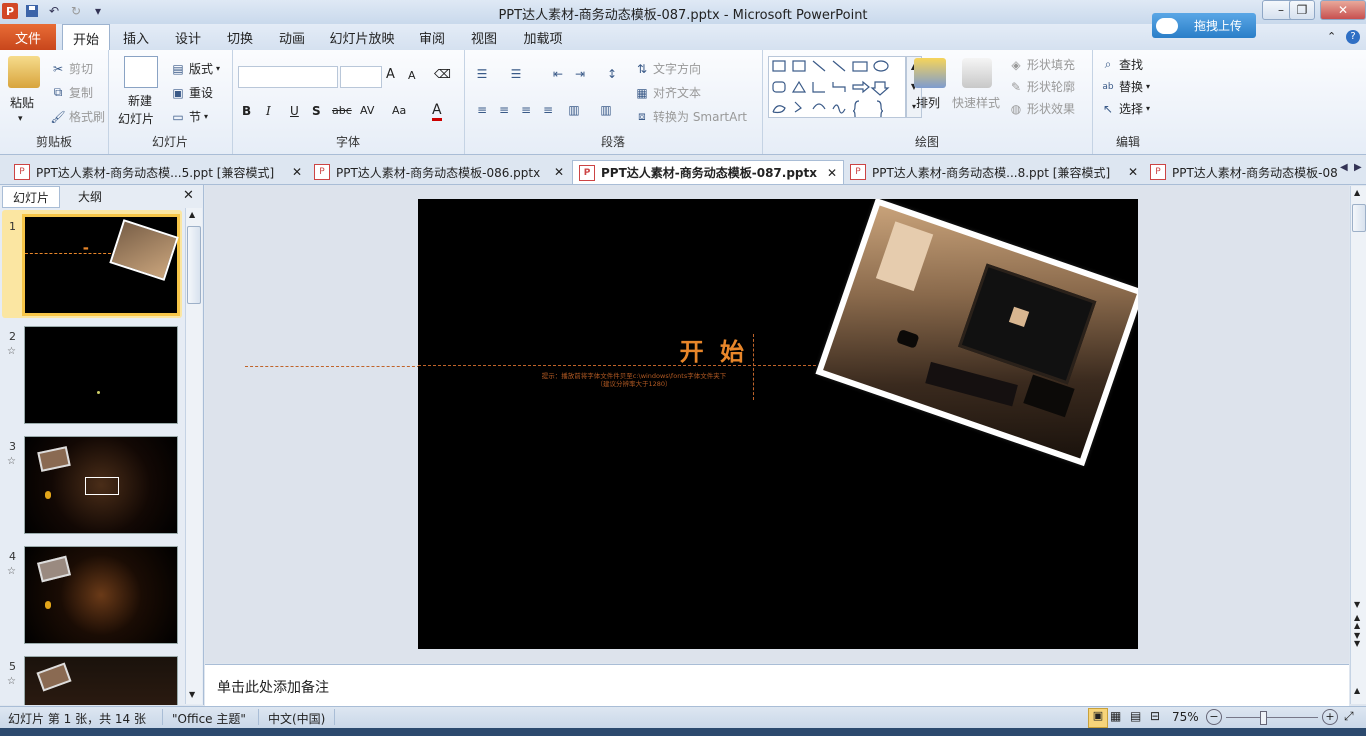 Image resolution: width=1366 pixels, height=736 pixels. I want to click on justify-button: ≡, so click(548, 110).